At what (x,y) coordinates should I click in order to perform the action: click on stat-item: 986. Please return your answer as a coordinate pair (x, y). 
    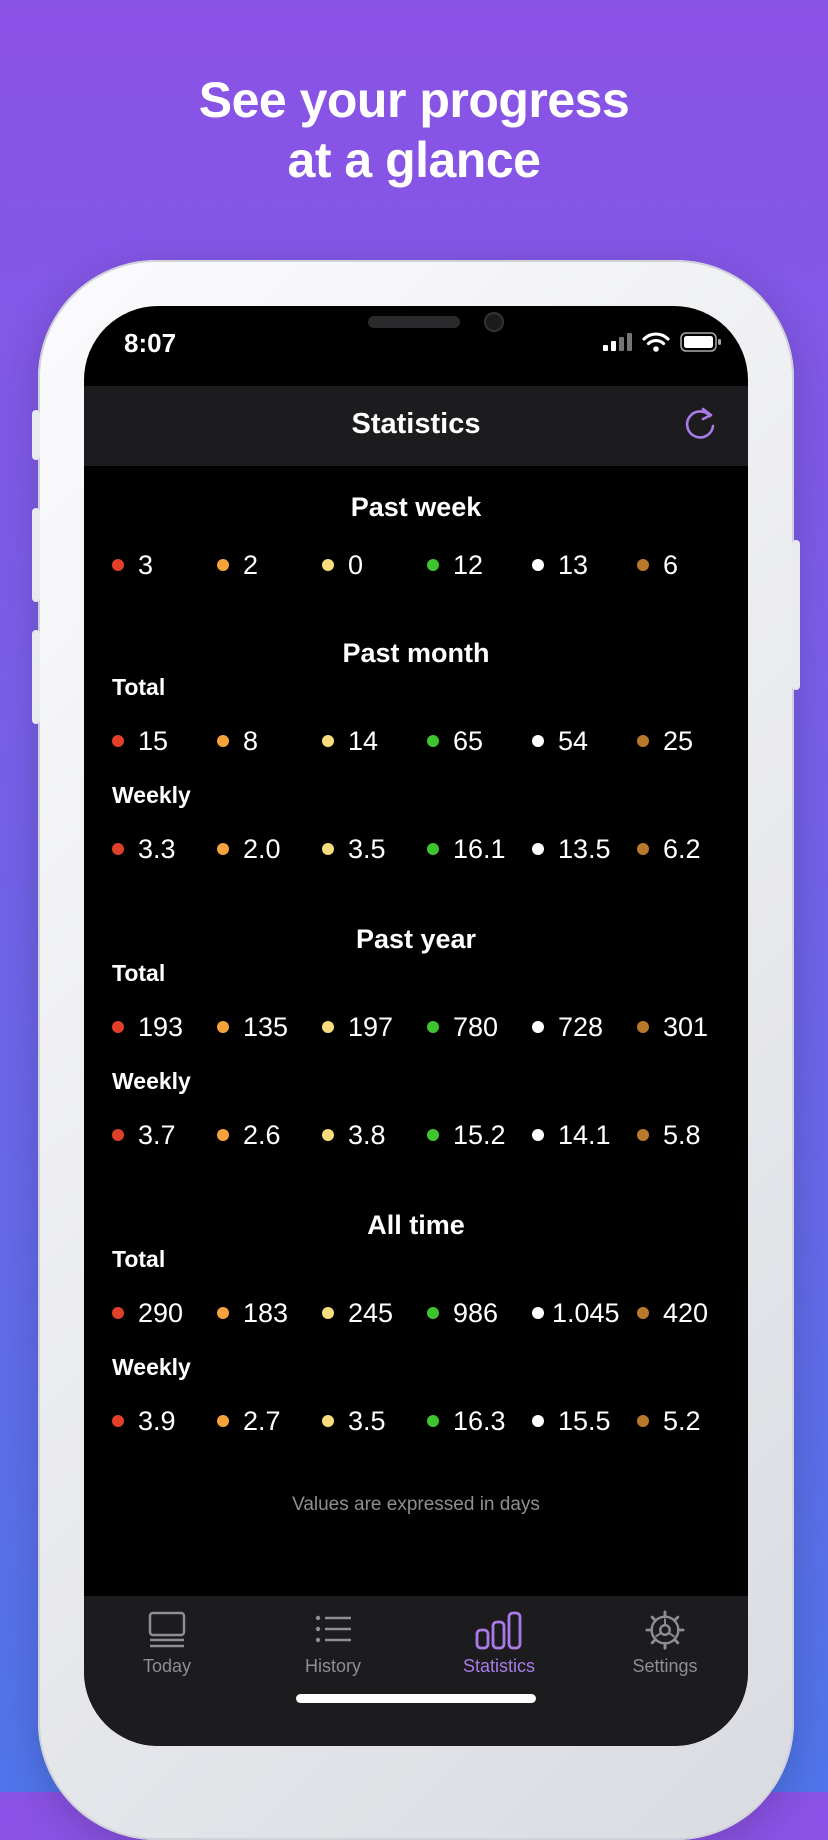
    Looking at the image, I should click on (479, 1313).